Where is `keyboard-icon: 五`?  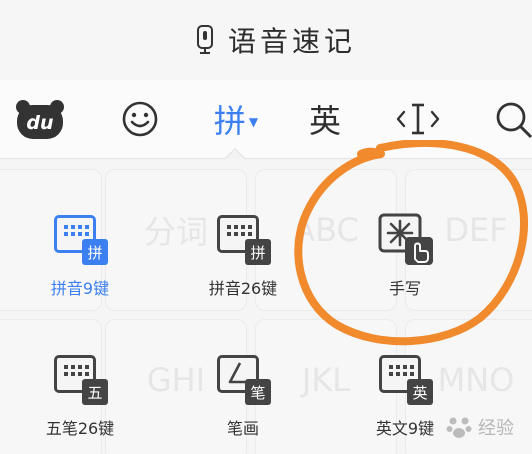 keyboard-icon: 五 is located at coordinates (80, 379).